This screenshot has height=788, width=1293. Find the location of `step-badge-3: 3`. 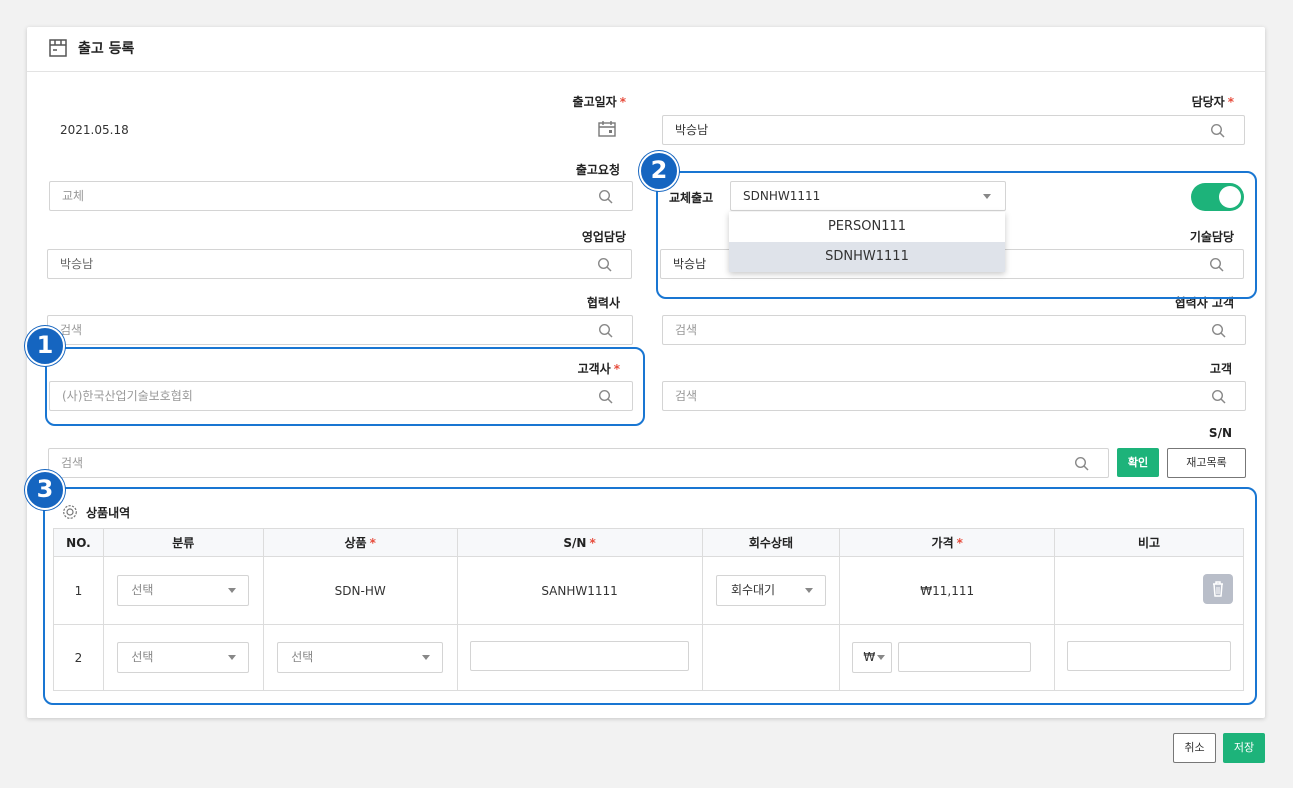

step-badge-3: 3 is located at coordinates (45, 490).